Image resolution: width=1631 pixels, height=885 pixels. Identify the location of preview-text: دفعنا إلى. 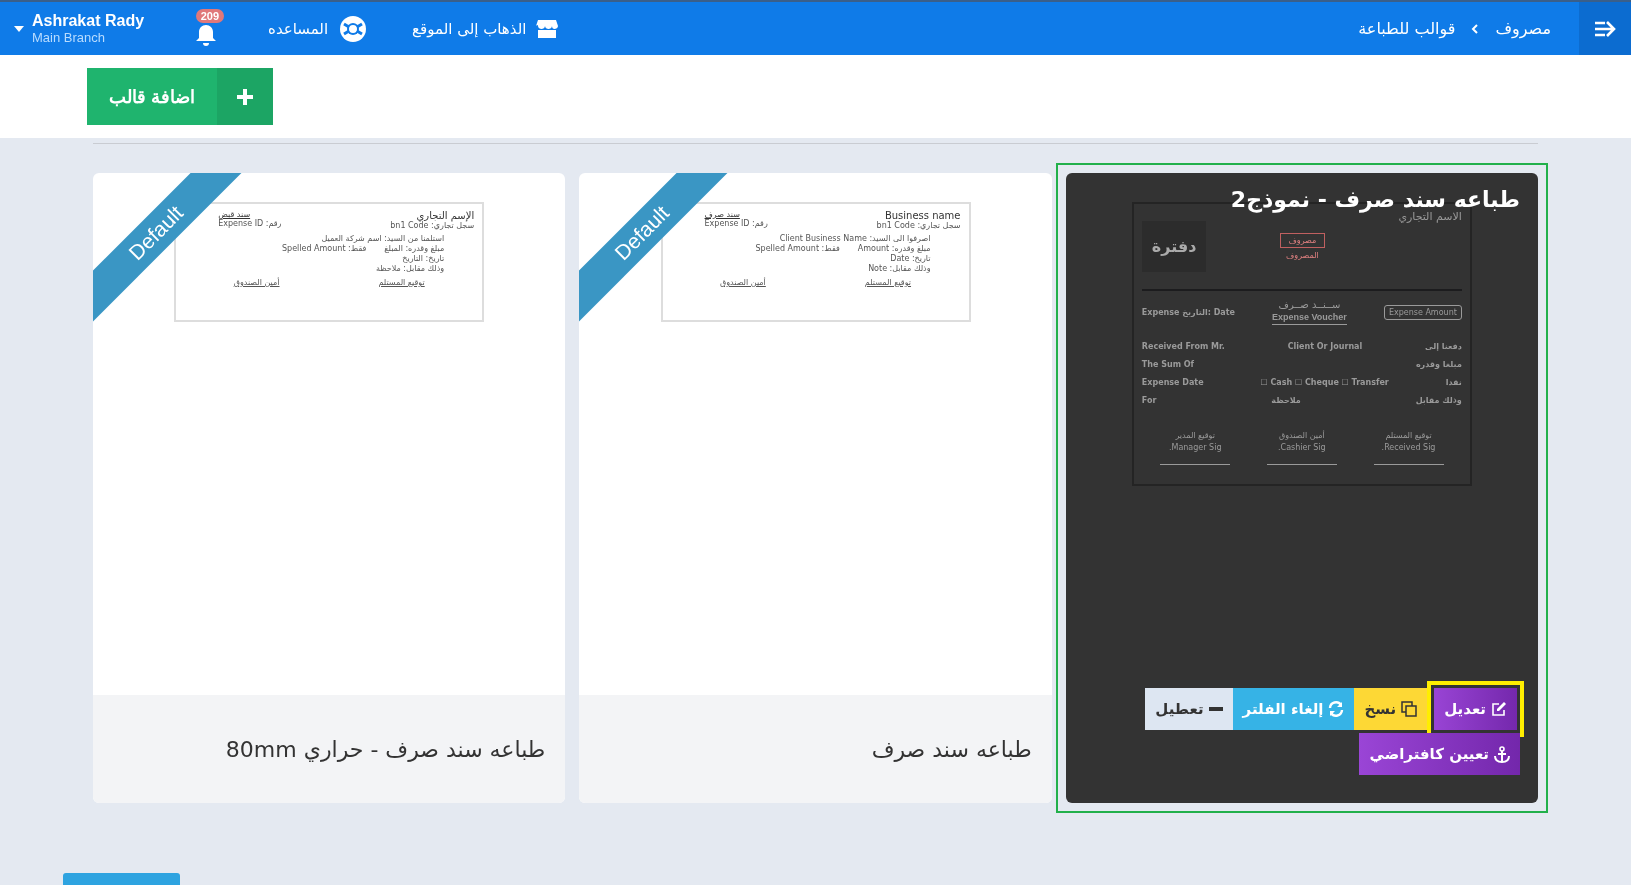
(1443, 346).